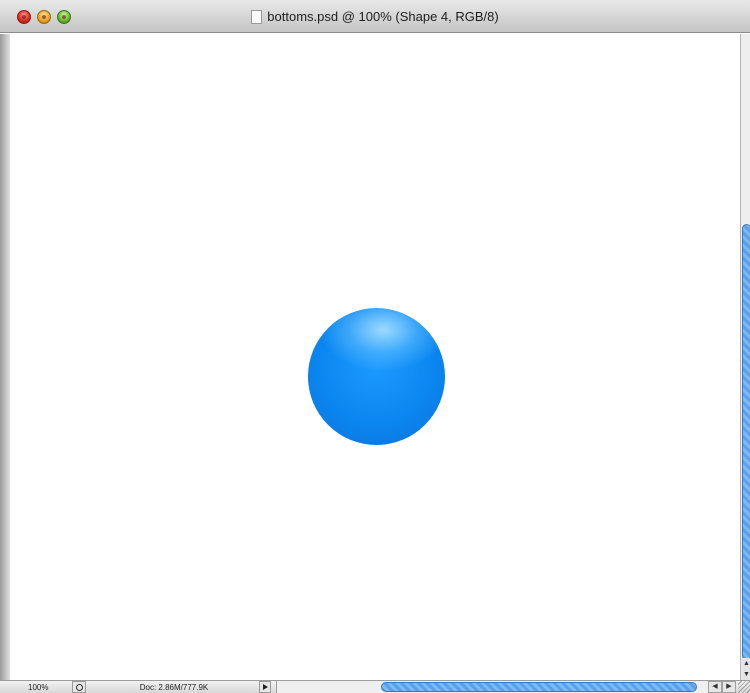 The image size is (750, 693). Describe the element at coordinates (383, 16) in the screenshot. I see `window-title: bottoms.psd @ 100% (Shape 4, RGB/8)` at that location.